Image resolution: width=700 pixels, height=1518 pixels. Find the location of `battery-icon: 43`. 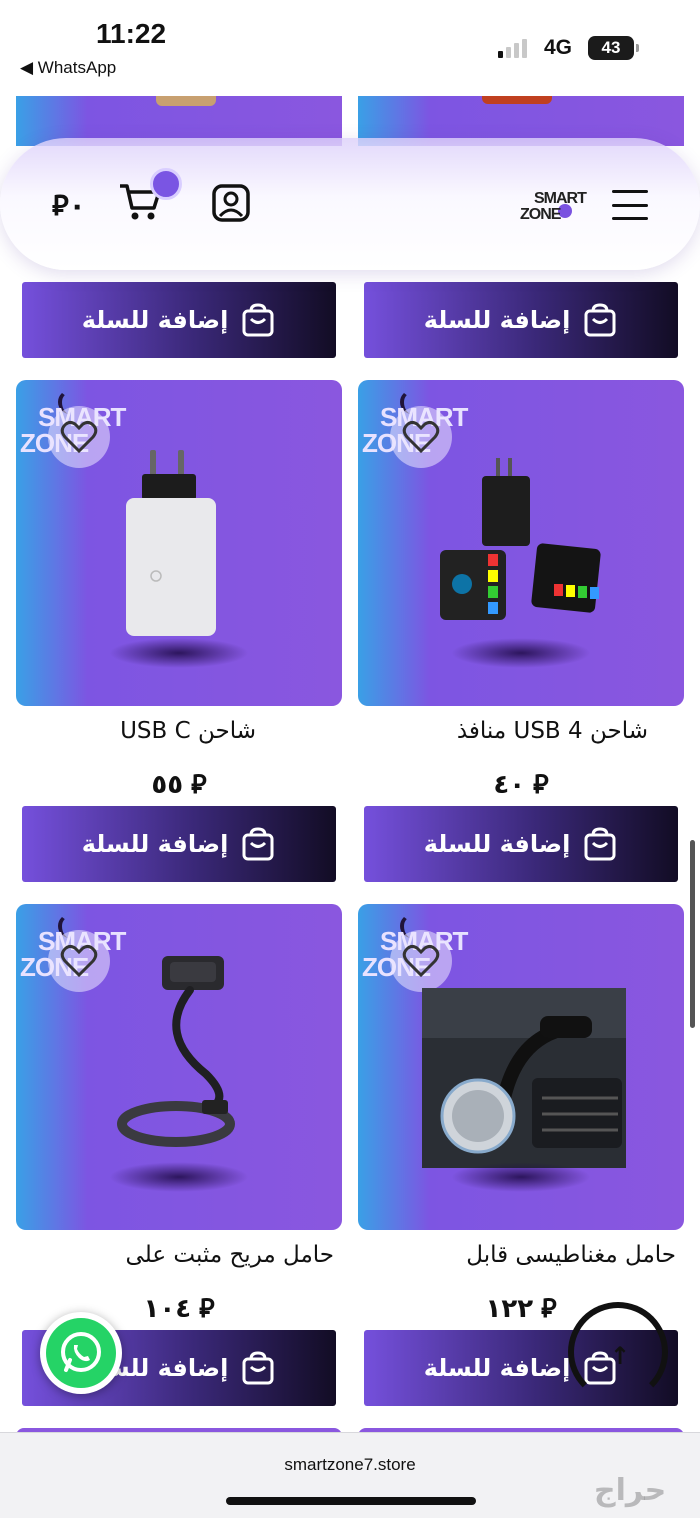

battery-icon: 43 is located at coordinates (613, 48).